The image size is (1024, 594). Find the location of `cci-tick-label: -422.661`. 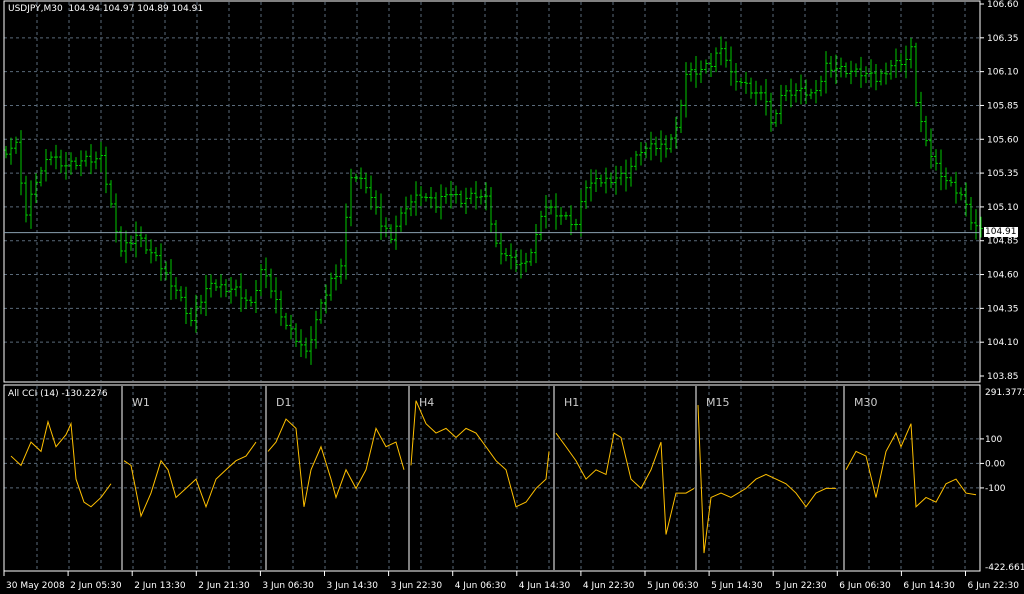

cci-tick-label: -422.661 is located at coordinates (1004, 568).